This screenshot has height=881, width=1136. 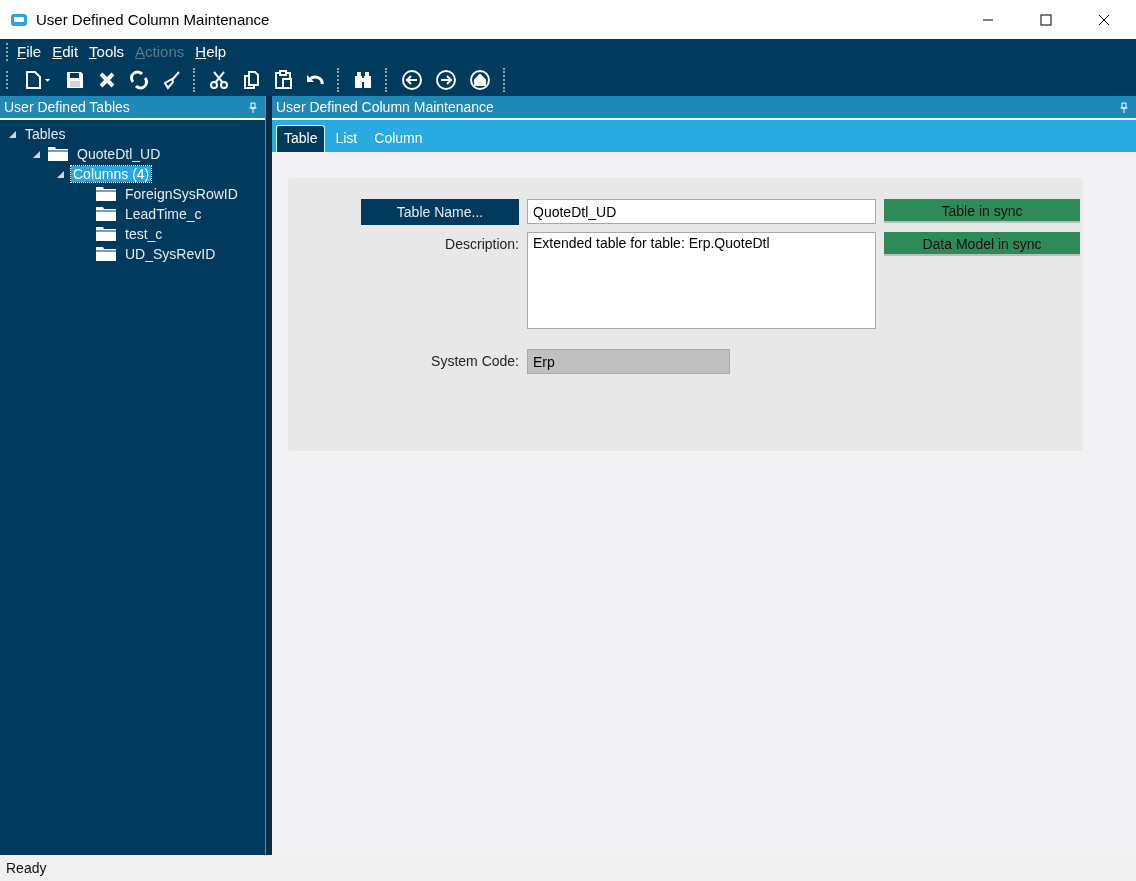 I want to click on tree-item: Tables, so click(x=45, y=134).